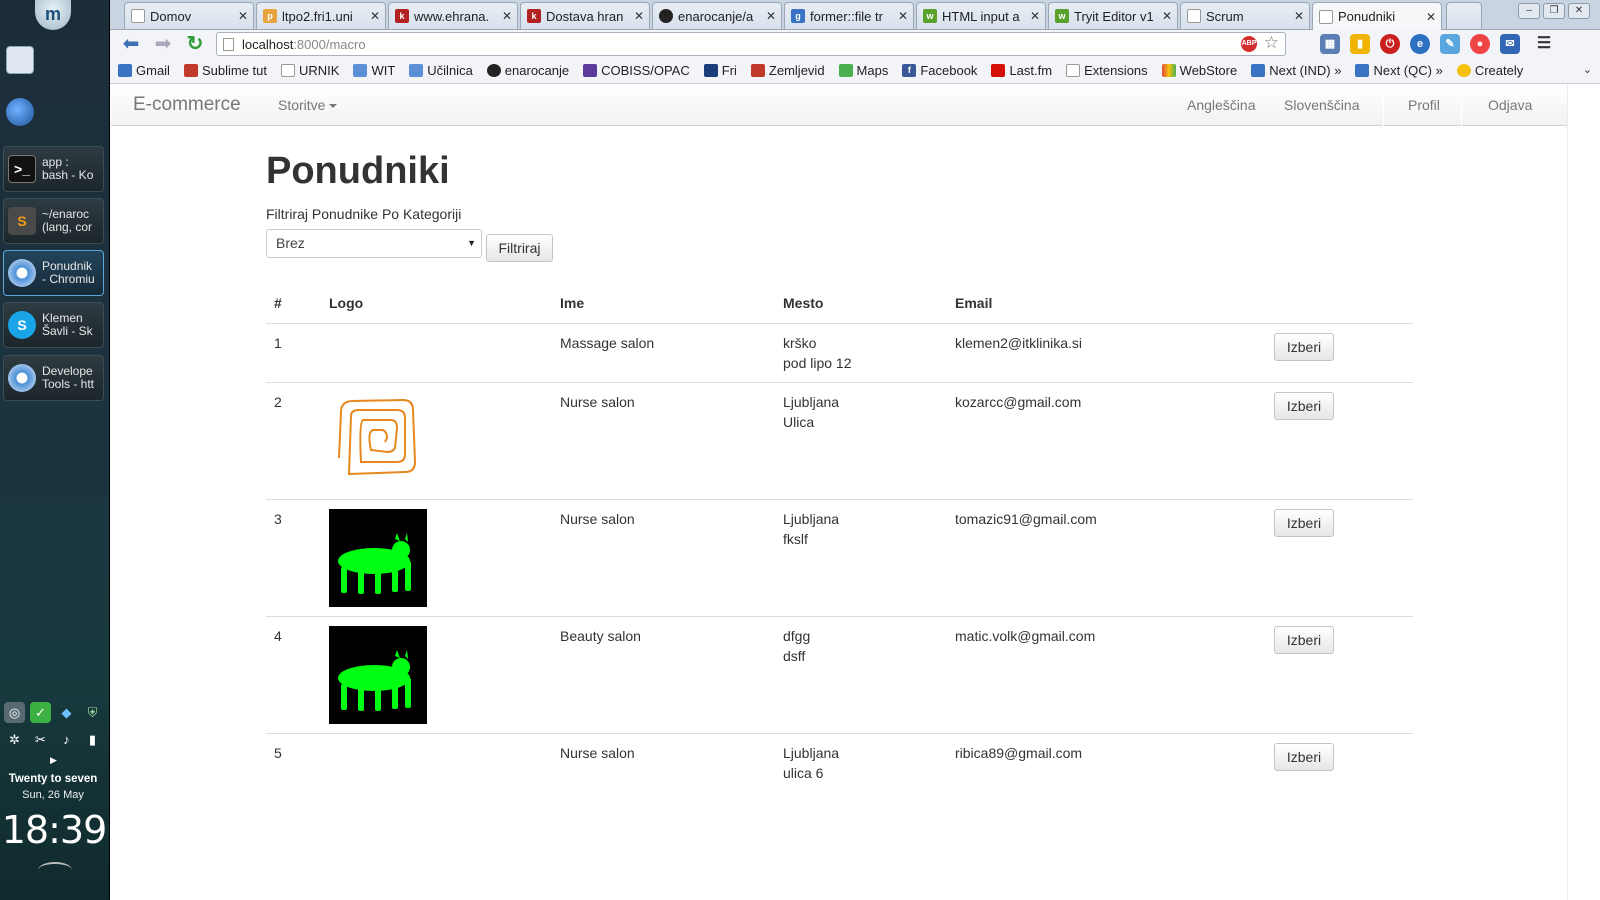 This screenshot has height=900, width=1600. I want to click on bookmark-extensions: Extensions, so click(1107, 70).